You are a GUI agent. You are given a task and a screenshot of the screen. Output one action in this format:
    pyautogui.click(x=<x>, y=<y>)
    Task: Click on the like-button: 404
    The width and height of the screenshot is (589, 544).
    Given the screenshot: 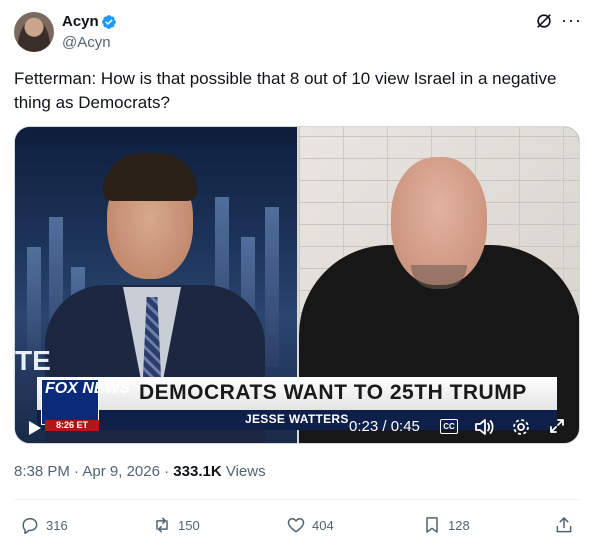 What is the action you would take?
    pyautogui.click(x=310, y=525)
    